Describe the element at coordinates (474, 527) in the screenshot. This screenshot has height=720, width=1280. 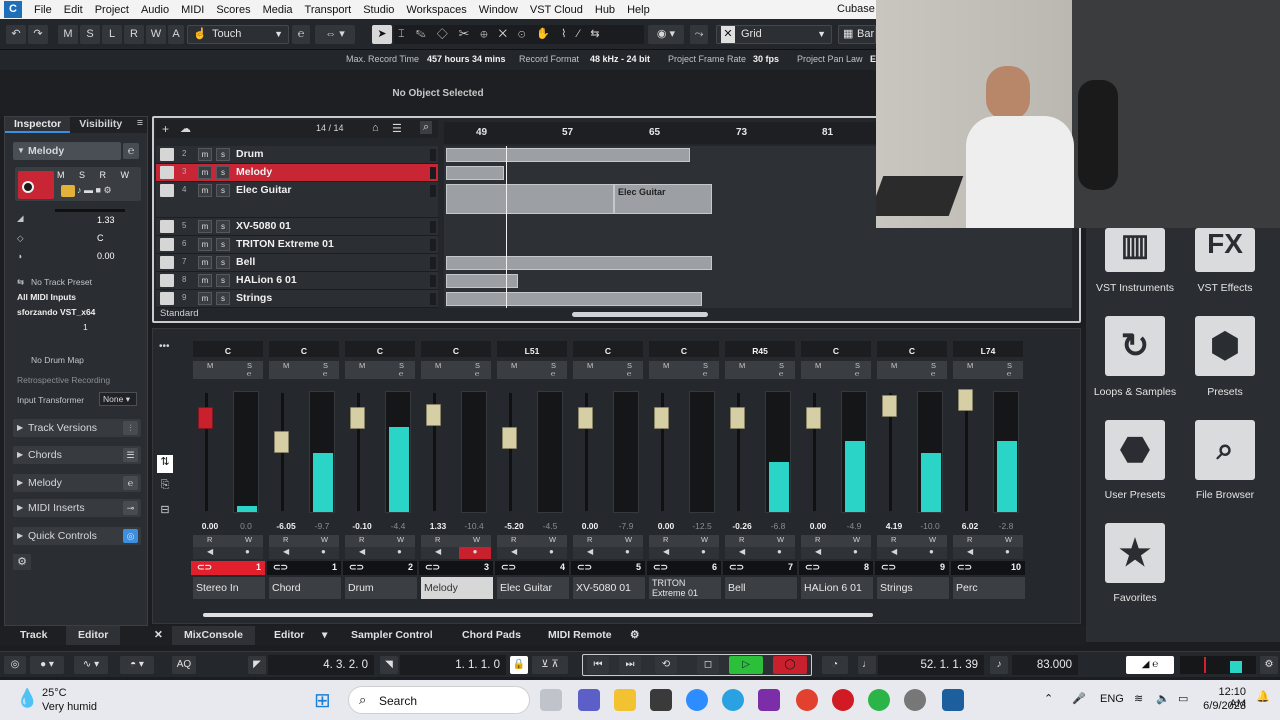
I see `peak-value: -10.4` at that location.